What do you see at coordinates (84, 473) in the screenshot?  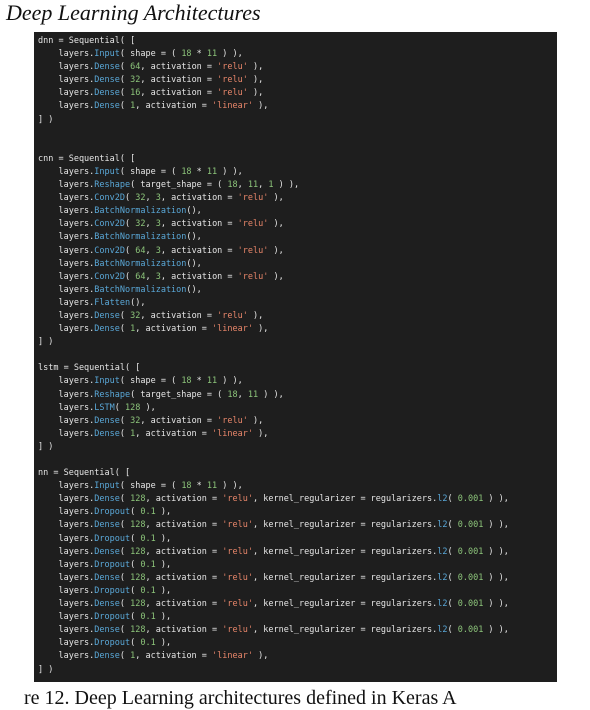 I see `code-token: nn = Sequential( [` at bounding box center [84, 473].